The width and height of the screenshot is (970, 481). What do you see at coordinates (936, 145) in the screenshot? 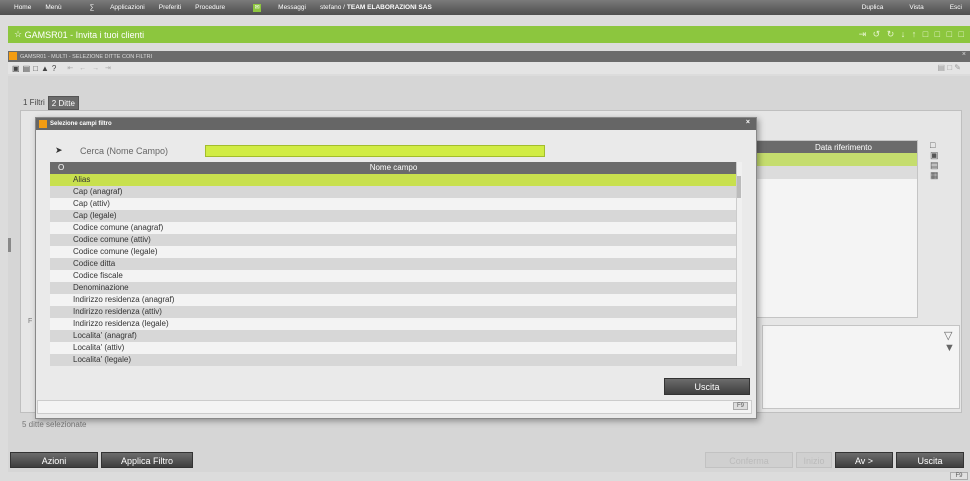
I see `new-document-icon: □` at bounding box center [936, 145].